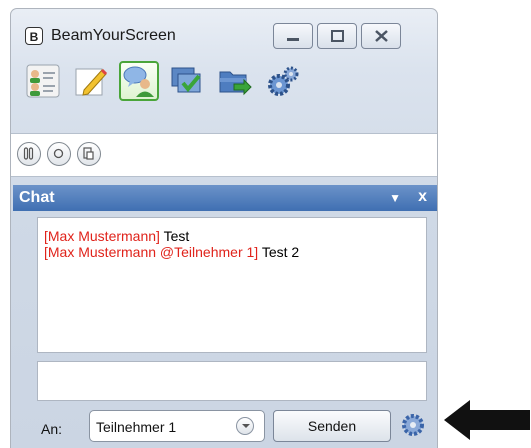  I want to click on settings-gears-icon, so click(283, 81).